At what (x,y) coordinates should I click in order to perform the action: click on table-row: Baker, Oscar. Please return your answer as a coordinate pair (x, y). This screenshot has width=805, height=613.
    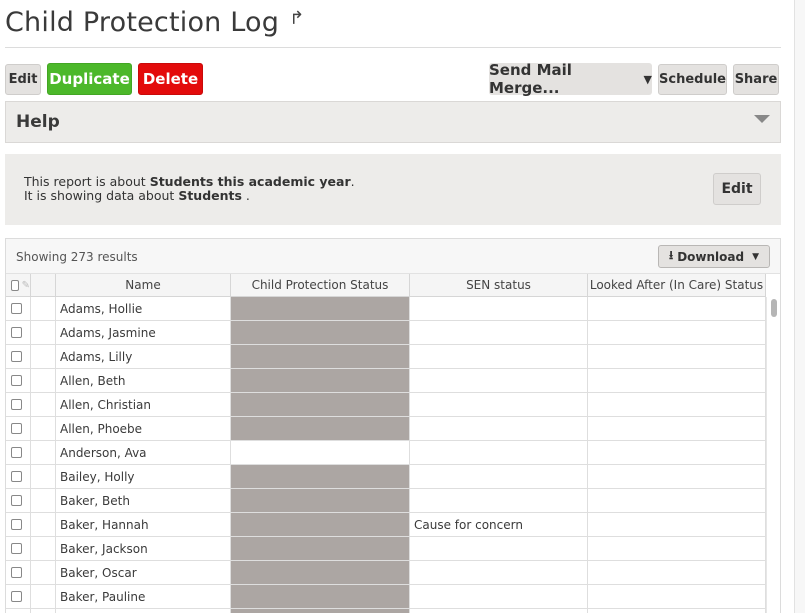
    Looking at the image, I should click on (386, 573).